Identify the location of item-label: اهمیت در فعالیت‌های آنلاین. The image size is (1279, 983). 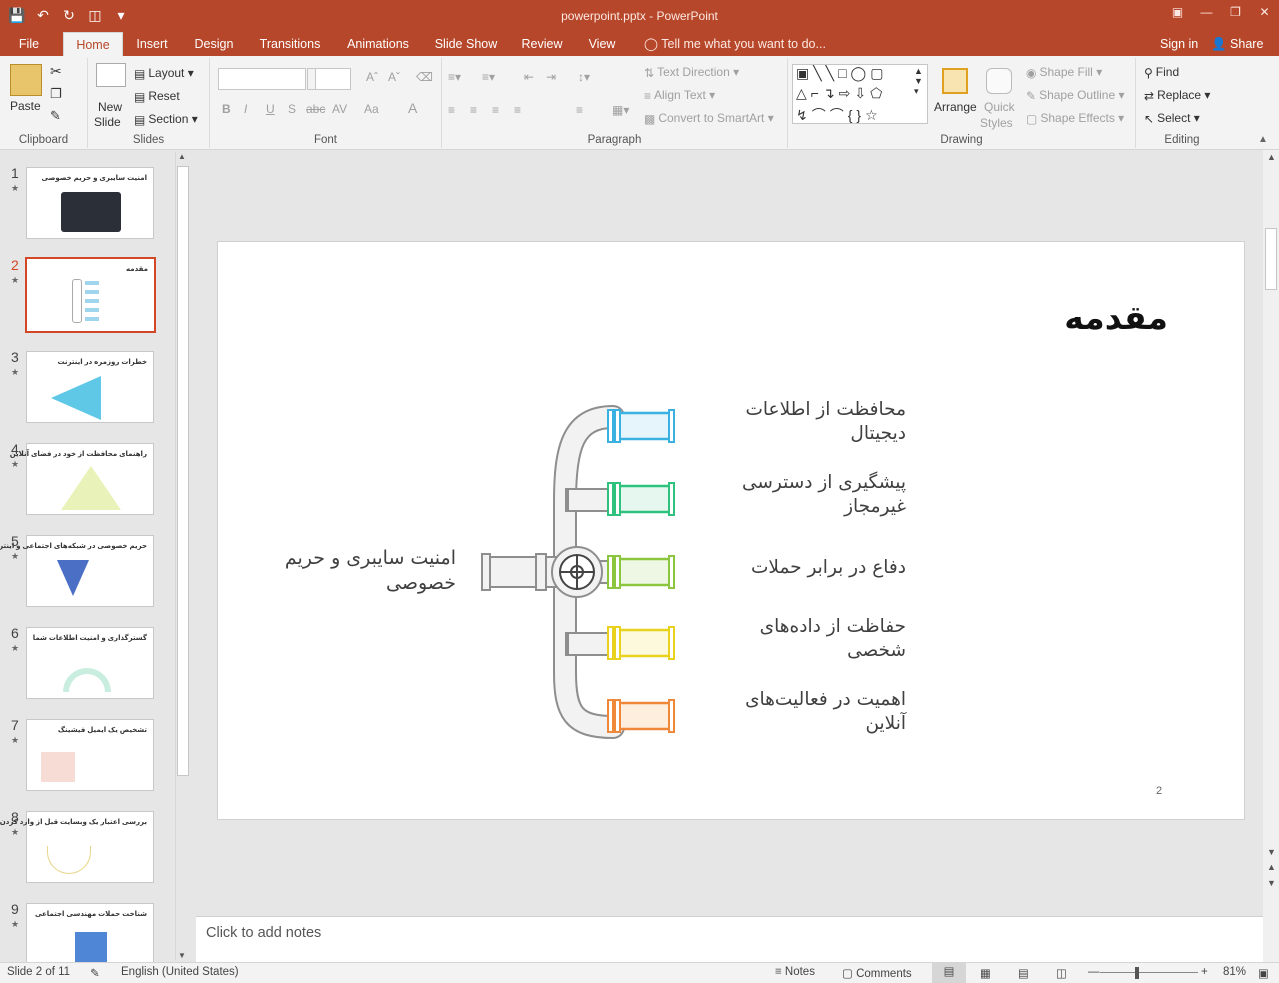
(801, 712).